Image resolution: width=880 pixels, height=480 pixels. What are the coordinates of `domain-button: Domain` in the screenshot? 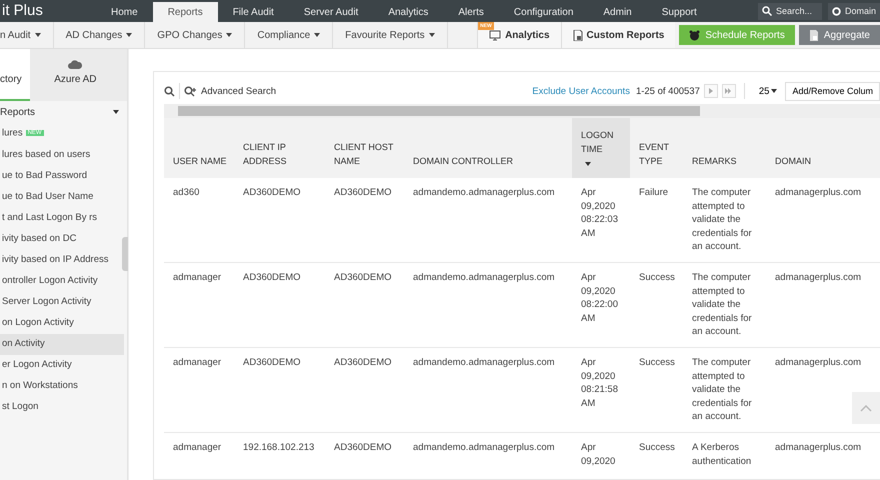 It's located at (854, 11).